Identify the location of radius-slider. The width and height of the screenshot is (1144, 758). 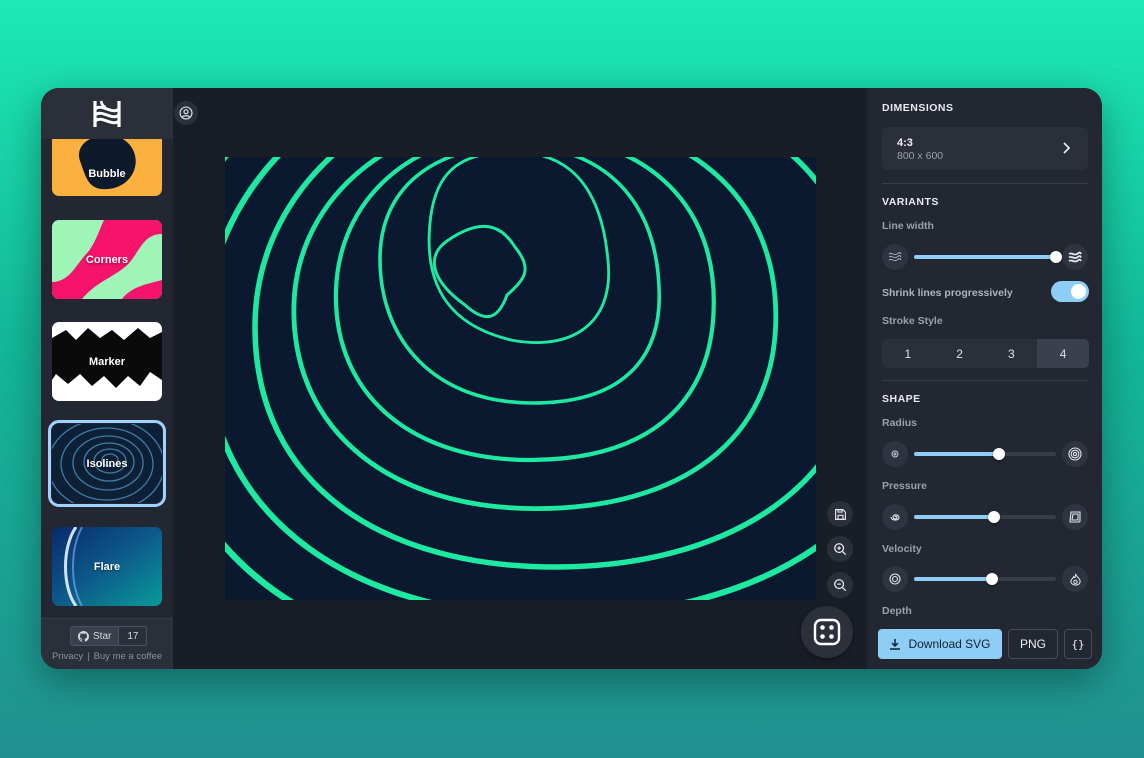
(985, 454).